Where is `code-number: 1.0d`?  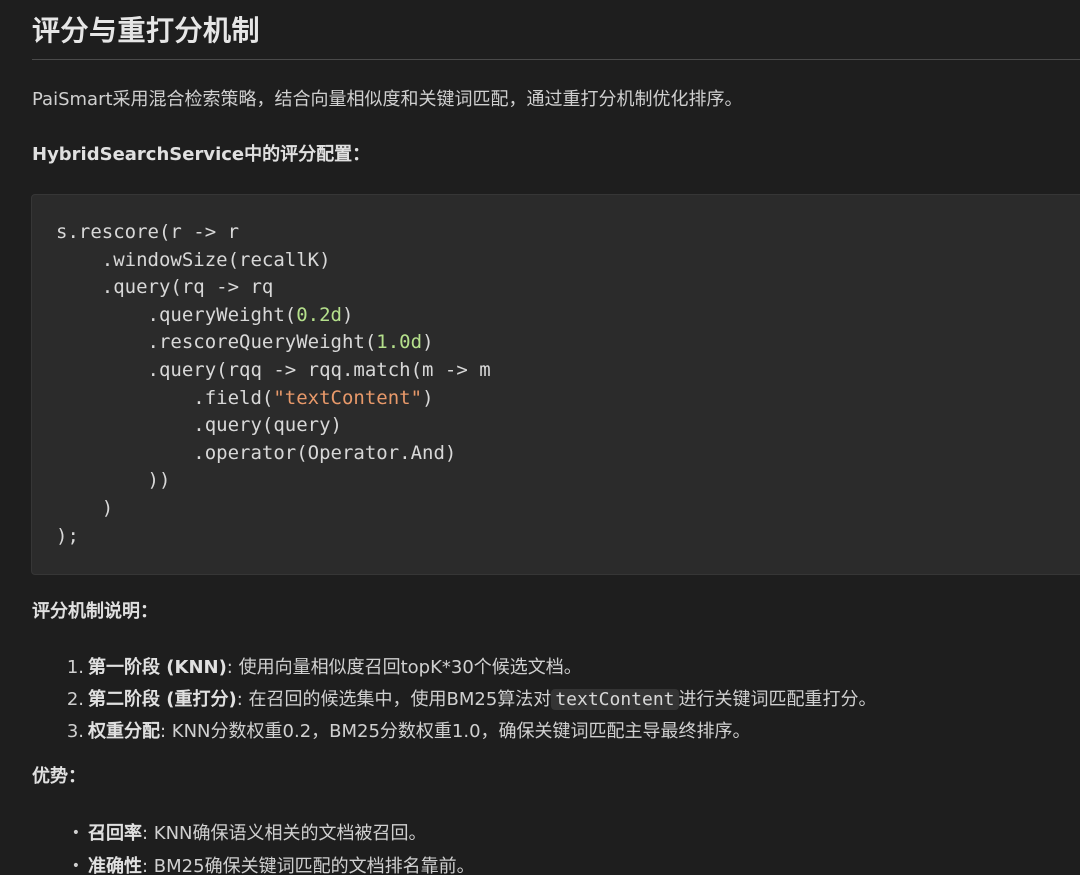 code-number: 1.0d is located at coordinates (399, 342).